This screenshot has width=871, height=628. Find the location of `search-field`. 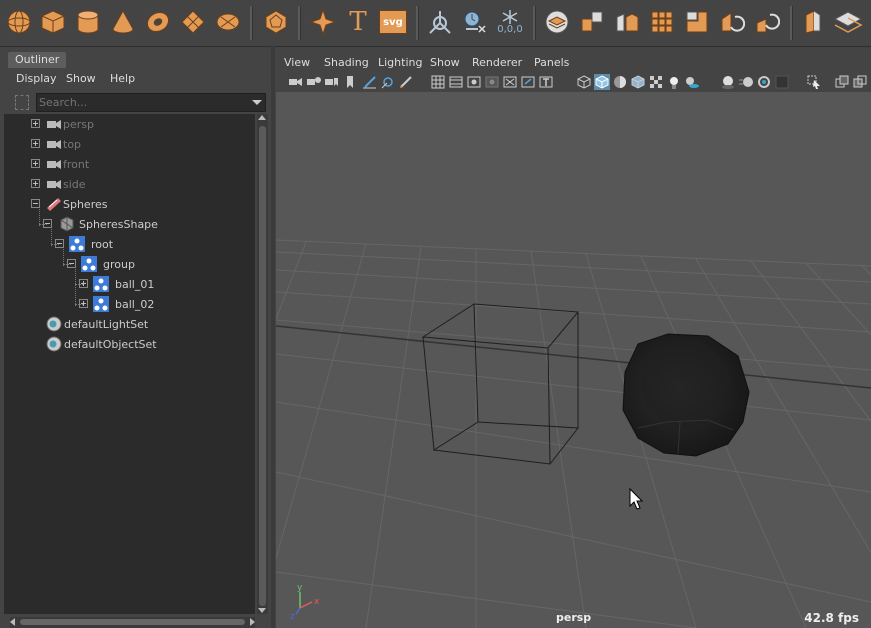

search-field is located at coordinates (151, 102).